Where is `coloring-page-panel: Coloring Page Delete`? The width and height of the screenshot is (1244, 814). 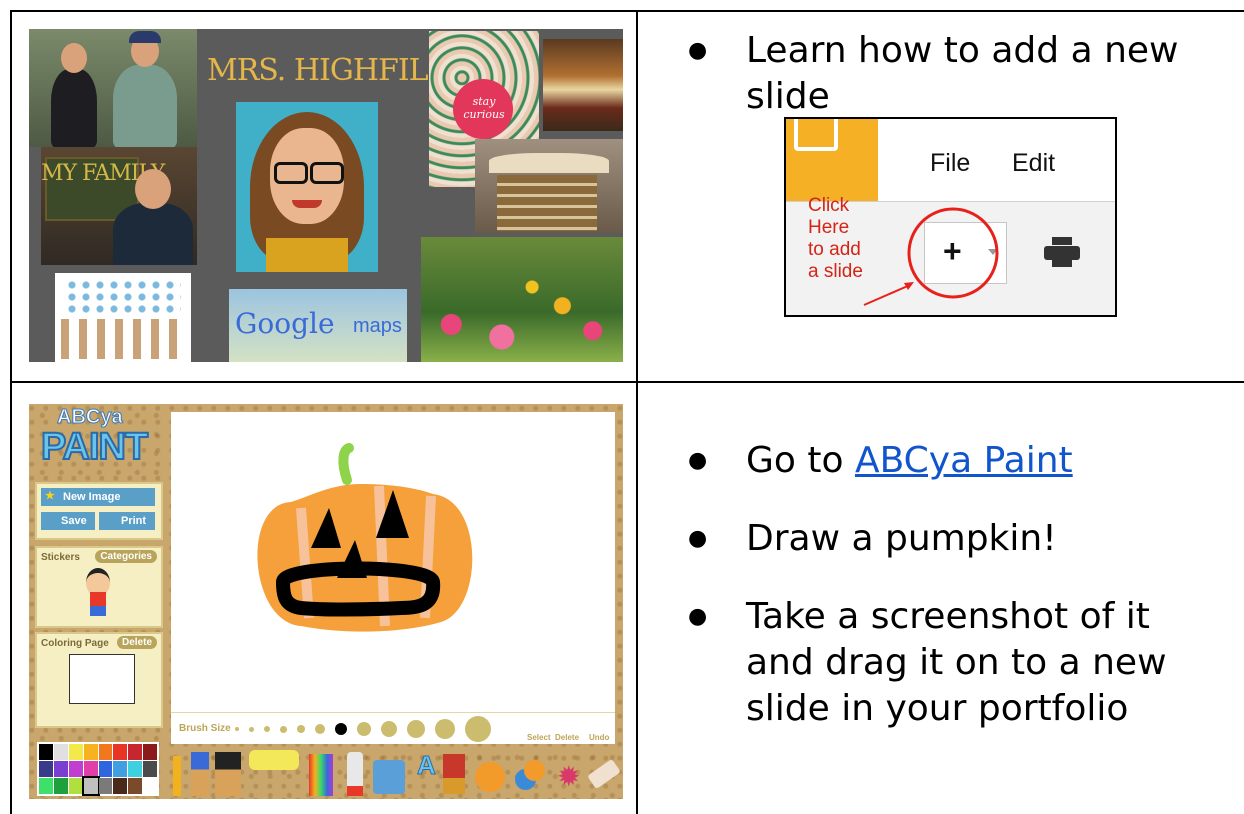
coloring-page-panel: Coloring Page Delete is located at coordinates (99, 680).